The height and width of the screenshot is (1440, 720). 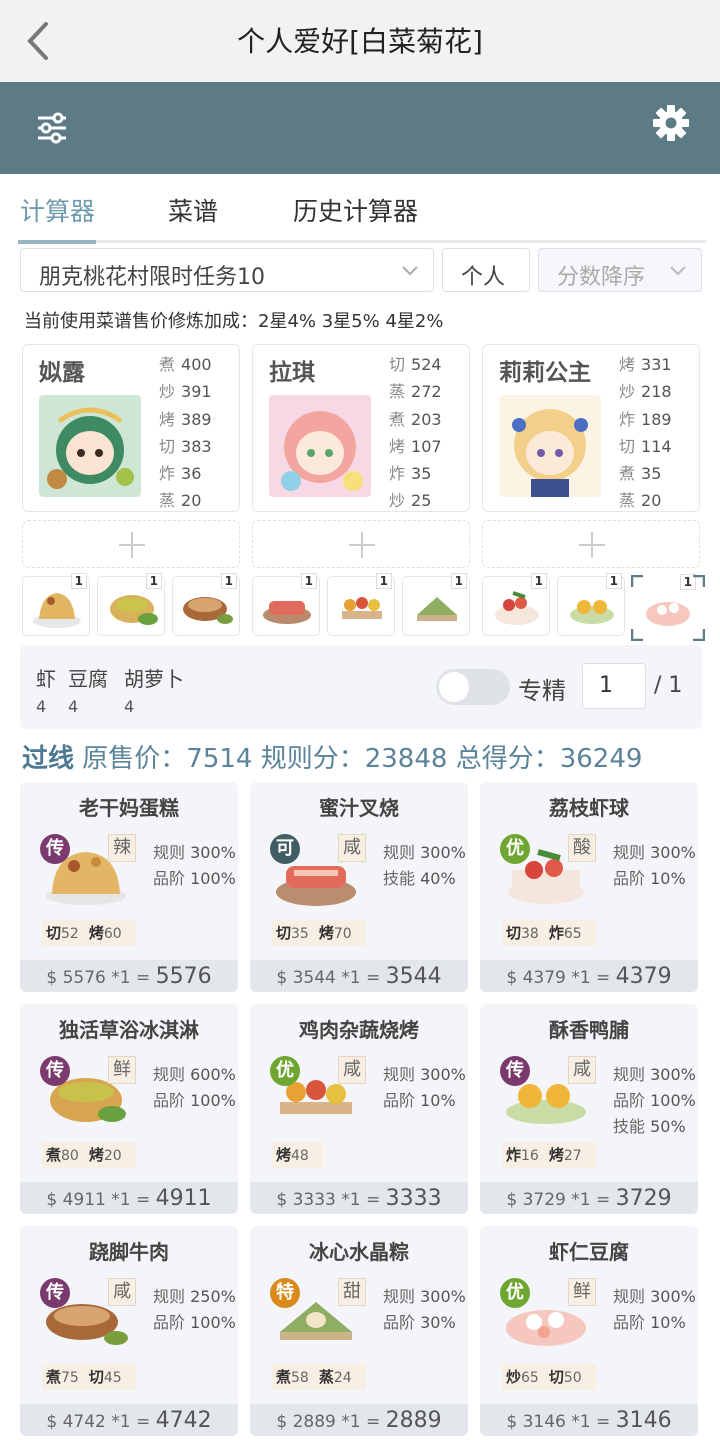 What do you see at coordinates (582, 1292) in the screenshot?
I see `taste-badge: 鲜` at bounding box center [582, 1292].